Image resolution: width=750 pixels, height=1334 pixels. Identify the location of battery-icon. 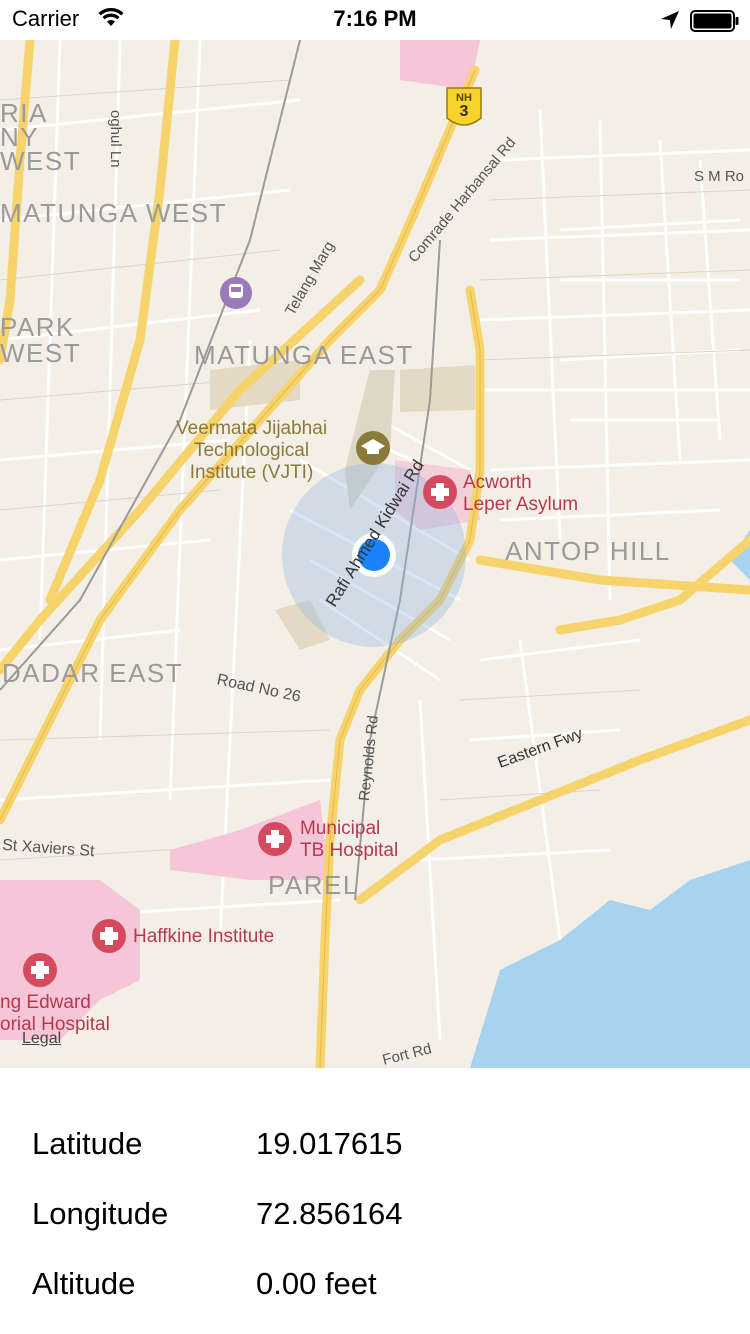
(714, 21).